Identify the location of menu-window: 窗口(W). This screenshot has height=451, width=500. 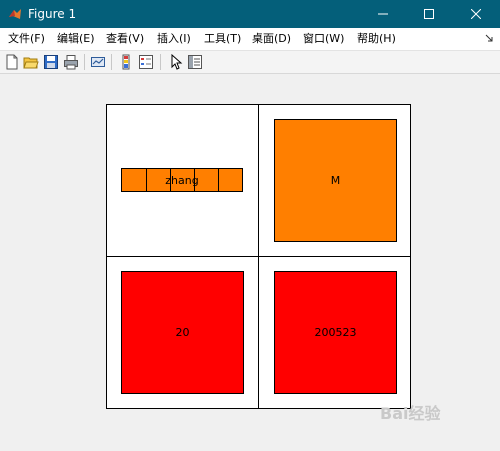
(323, 39).